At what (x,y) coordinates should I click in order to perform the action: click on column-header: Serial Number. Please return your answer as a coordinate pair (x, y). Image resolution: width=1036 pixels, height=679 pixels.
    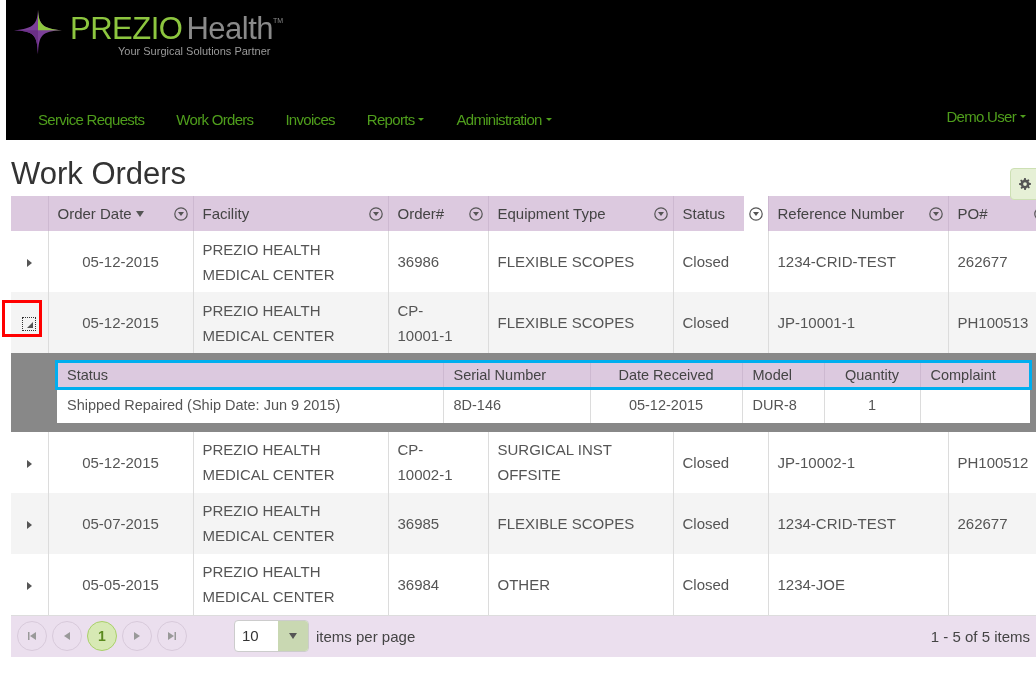
    Looking at the image, I should click on (516, 375).